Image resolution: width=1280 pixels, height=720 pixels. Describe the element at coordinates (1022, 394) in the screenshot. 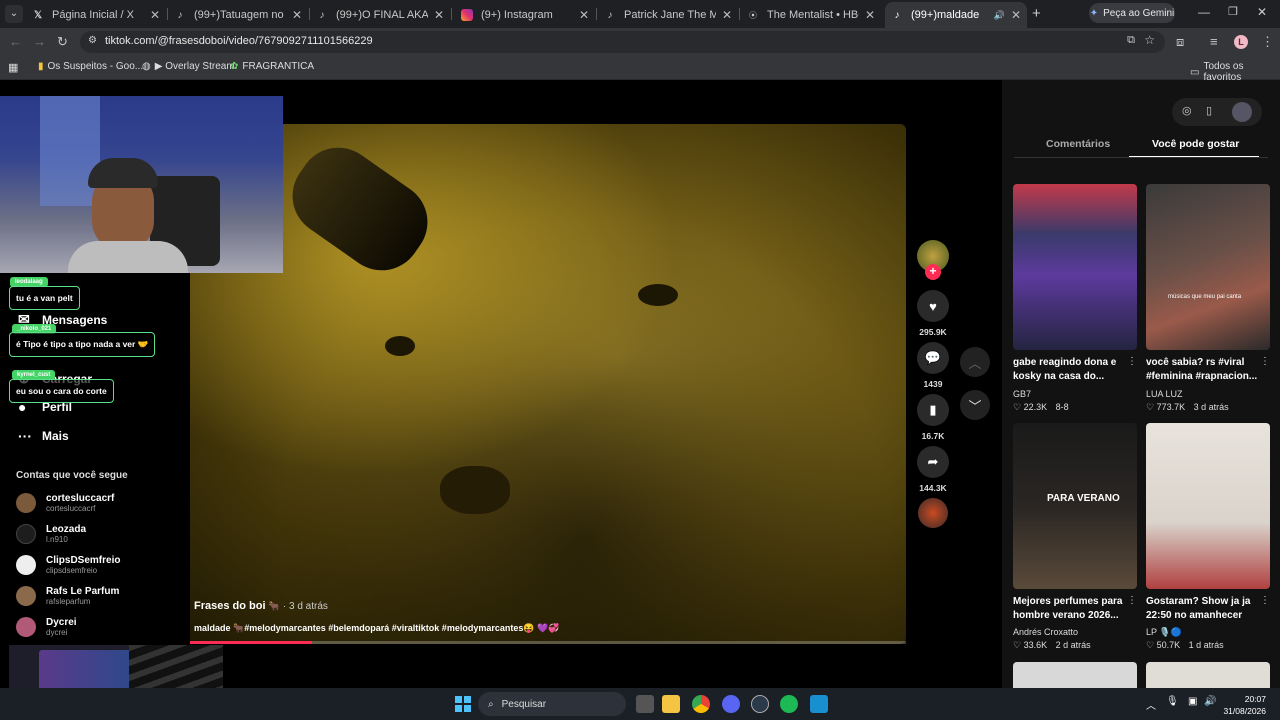

I see `video-card-author: GB7` at that location.